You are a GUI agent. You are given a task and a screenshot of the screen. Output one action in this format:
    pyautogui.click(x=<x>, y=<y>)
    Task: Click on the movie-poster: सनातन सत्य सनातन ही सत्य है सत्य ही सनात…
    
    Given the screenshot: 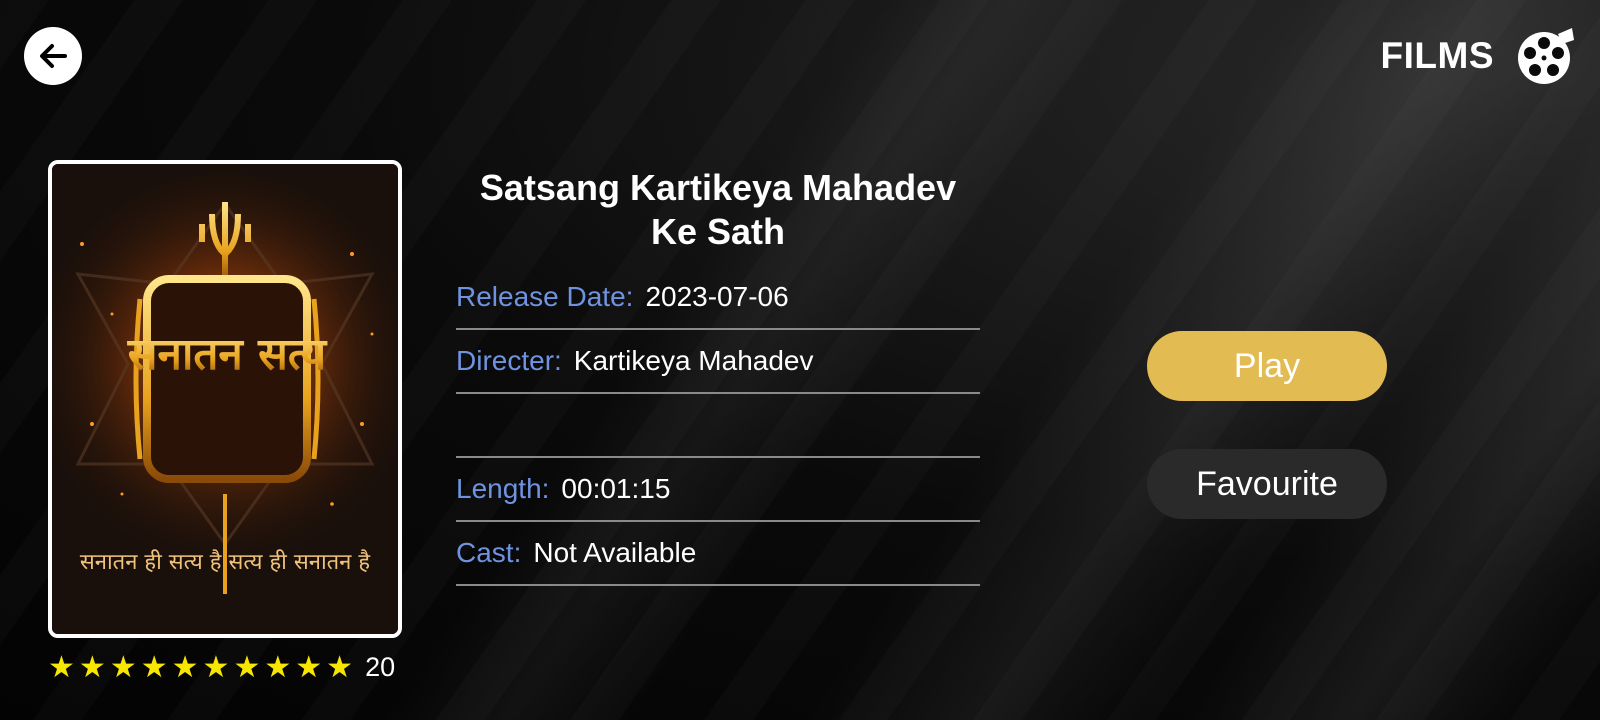 What is the action you would take?
    pyautogui.click(x=225, y=399)
    